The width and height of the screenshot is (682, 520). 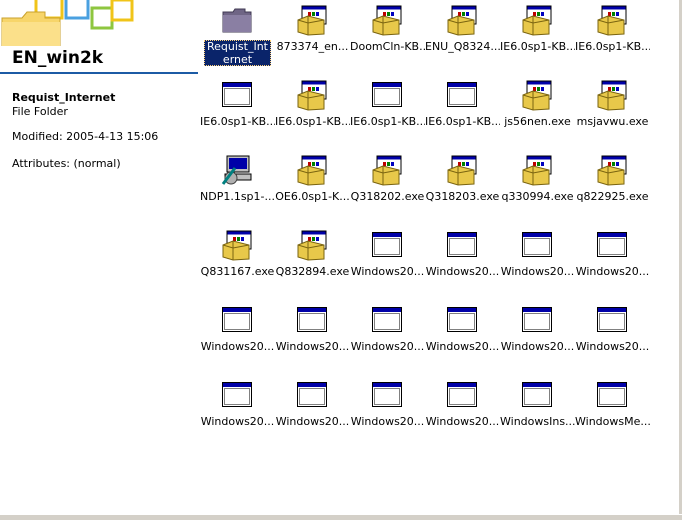 I want to click on file-item: Q831167.exe, so click(x=237, y=262).